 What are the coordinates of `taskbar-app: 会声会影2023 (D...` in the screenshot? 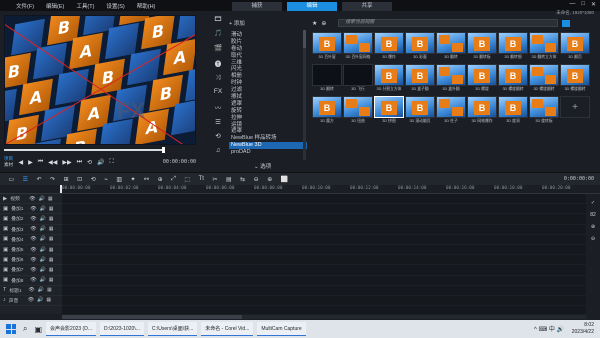 It's located at (71, 329).